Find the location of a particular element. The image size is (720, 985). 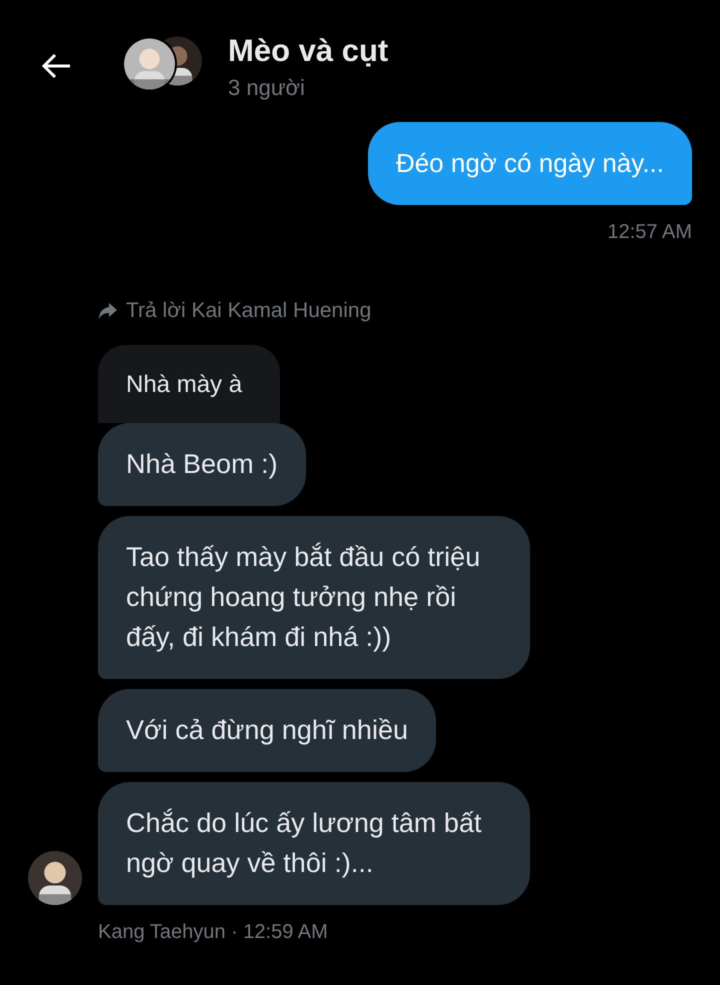

message-bubble: Nhà Beom :) is located at coordinates (202, 464).